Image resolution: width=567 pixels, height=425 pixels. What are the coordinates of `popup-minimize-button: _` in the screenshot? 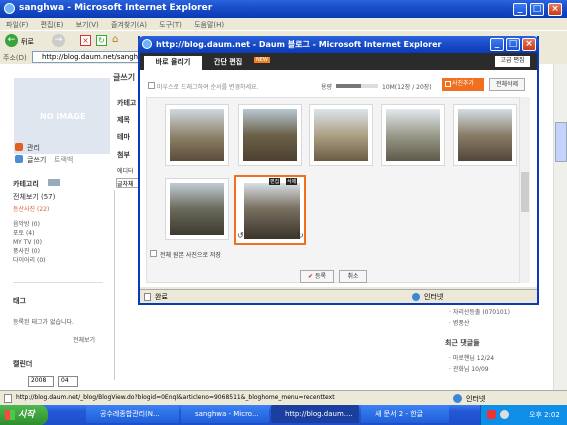 It's located at (497, 44).